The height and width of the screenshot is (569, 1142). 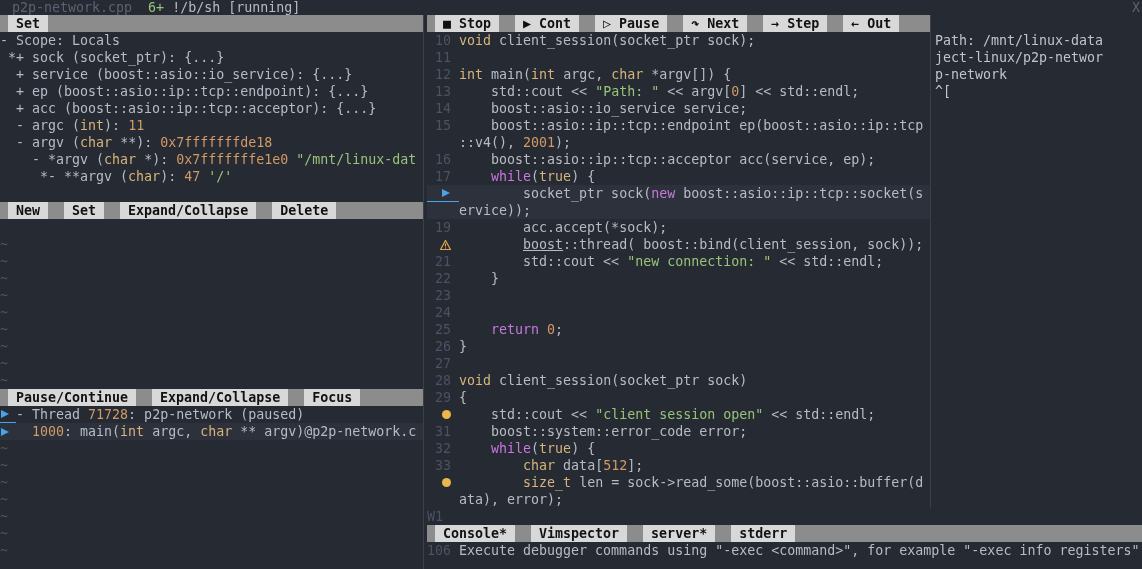 What do you see at coordinates (236, 7) in the screenshot?
I see `terminal-tab: !/b/sh [running]` at bounding box center [236, 7].